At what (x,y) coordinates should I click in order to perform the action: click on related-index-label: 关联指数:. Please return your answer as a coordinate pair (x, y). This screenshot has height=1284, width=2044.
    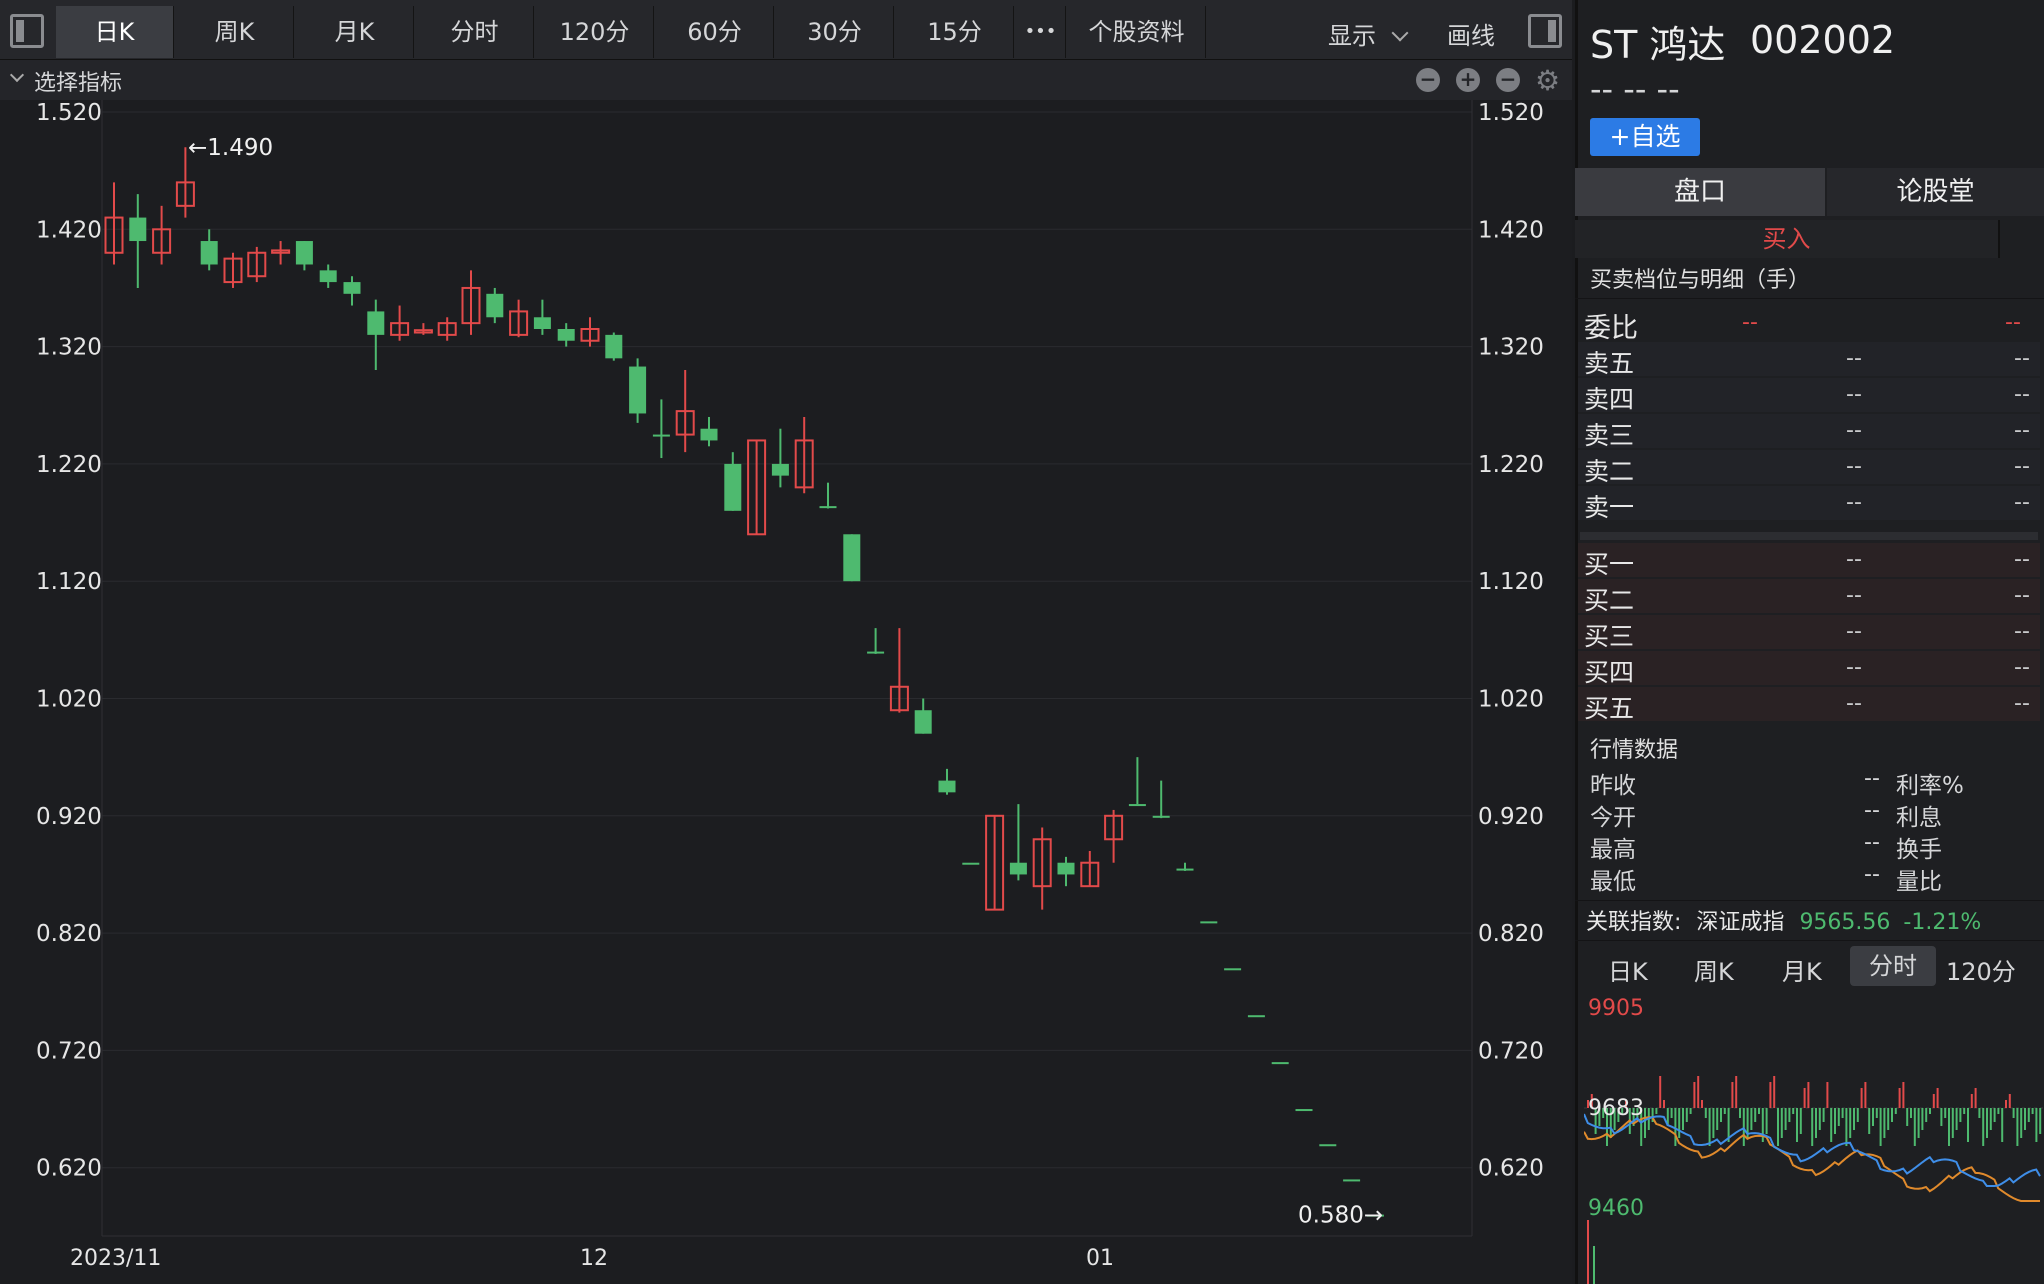
    Looking at the image, I should click on (1634, 922).